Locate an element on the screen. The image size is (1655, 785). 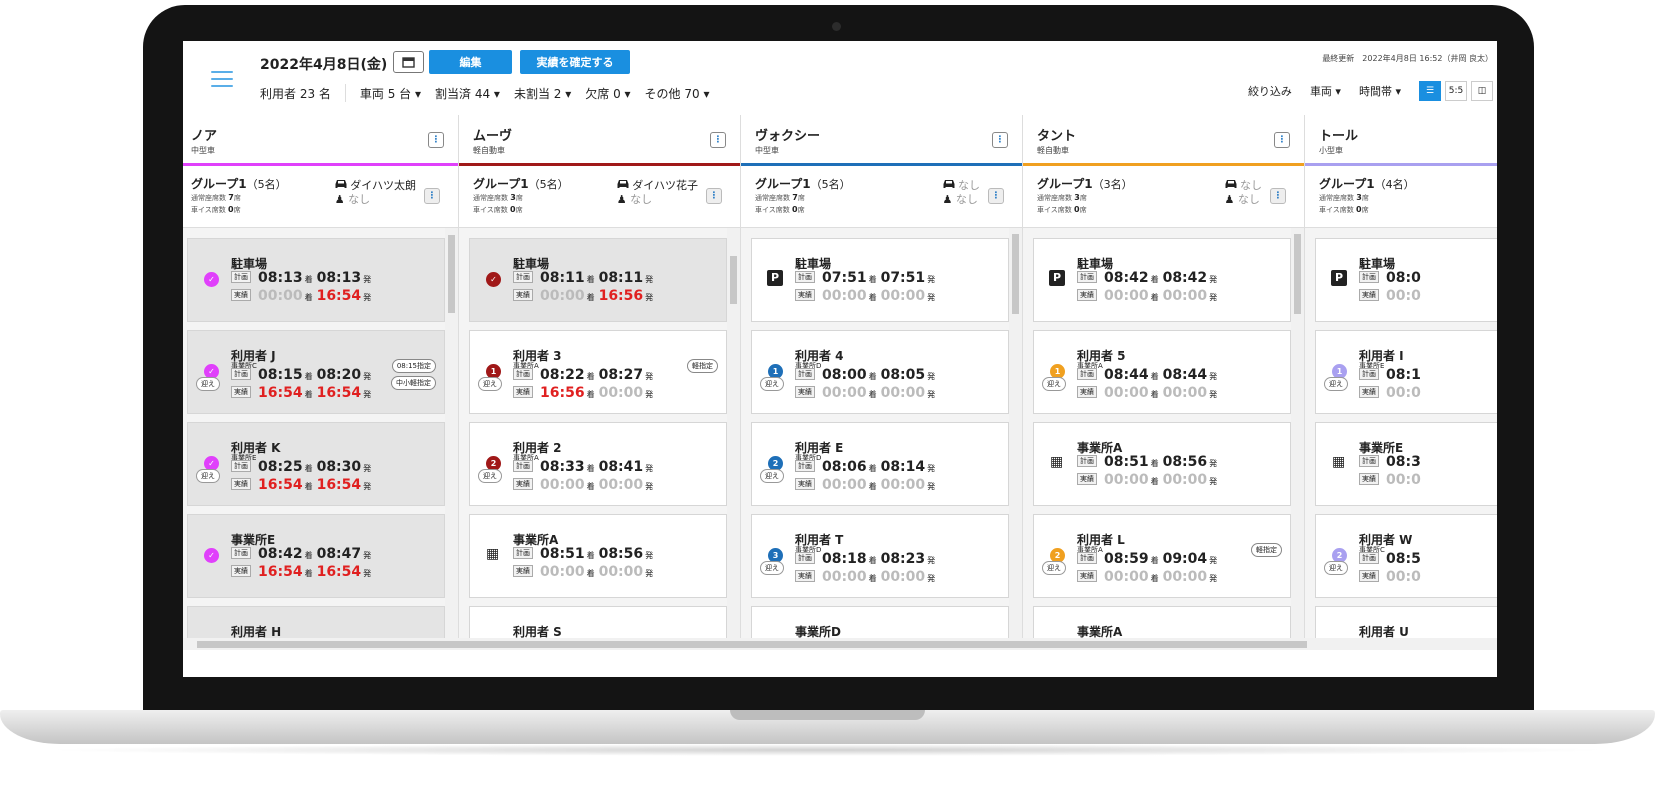
plan-arrive: 08:5 is located at coordinates (1403, 559).